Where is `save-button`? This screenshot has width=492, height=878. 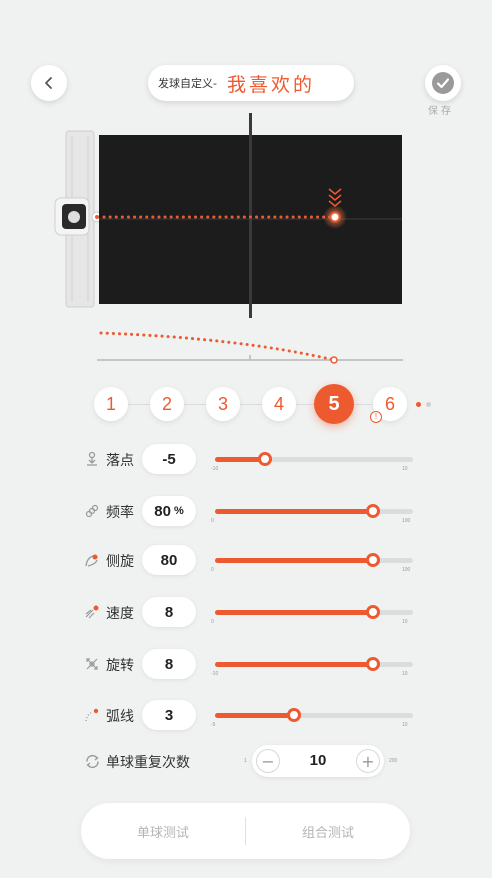
save-button is located at coordinates (443, 83).